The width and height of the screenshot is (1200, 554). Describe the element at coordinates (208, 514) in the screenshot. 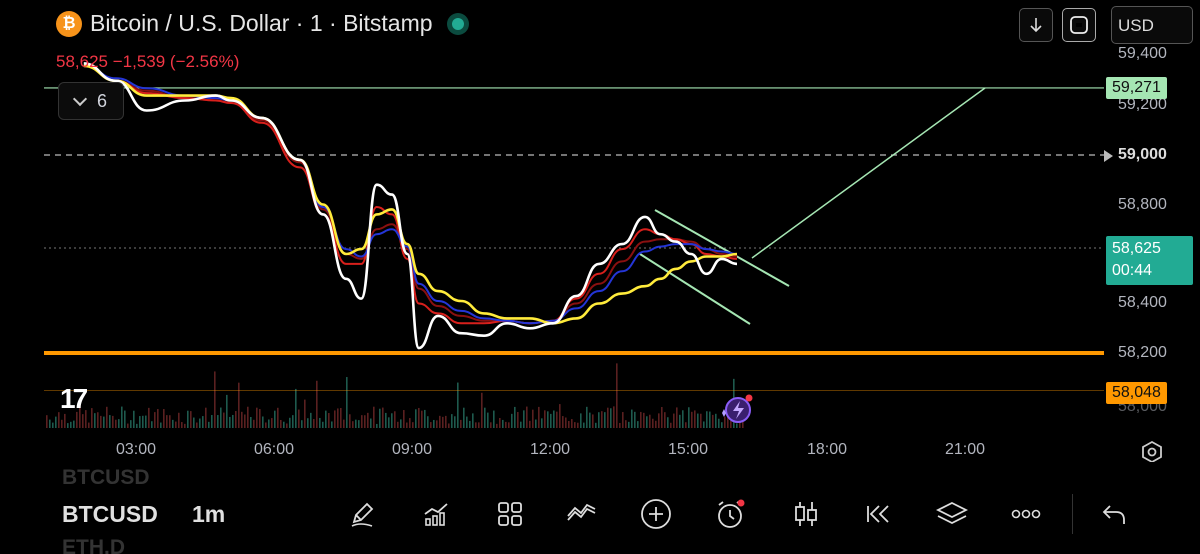

I see `timeframe-select: 1m` at that location.